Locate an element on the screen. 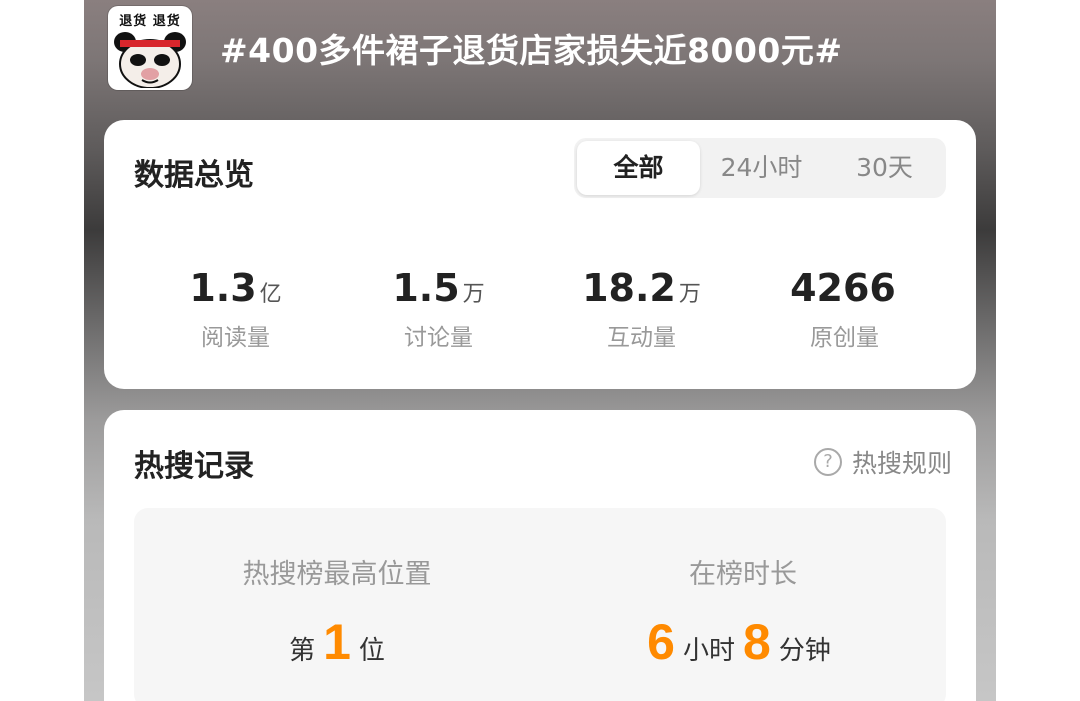 The height and width of the screenshot is (701, 1080). avatar-text: 退货 退货 is located at coordinates (150, 21).